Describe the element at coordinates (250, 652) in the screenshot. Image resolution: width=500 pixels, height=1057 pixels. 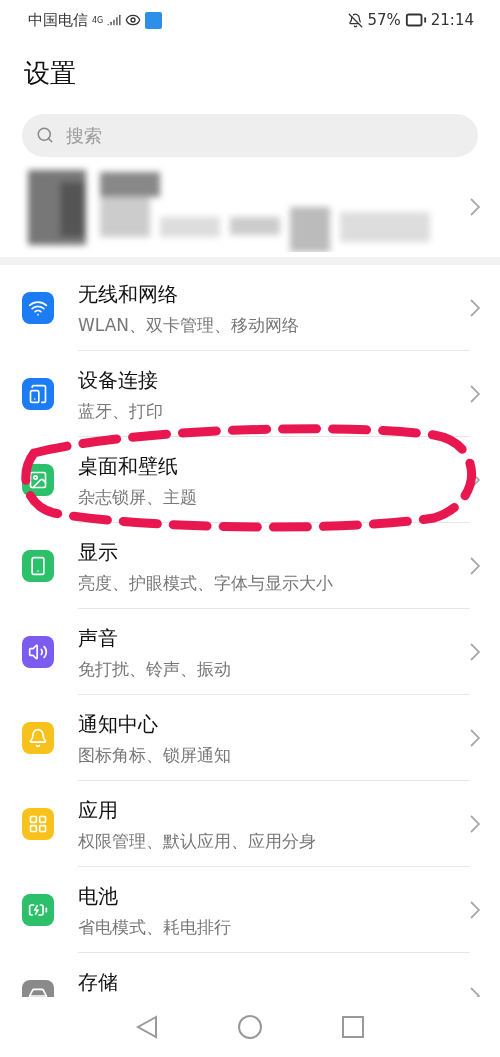
I see `settings-item: 声音 免打扰、铃声、振动` at that location.